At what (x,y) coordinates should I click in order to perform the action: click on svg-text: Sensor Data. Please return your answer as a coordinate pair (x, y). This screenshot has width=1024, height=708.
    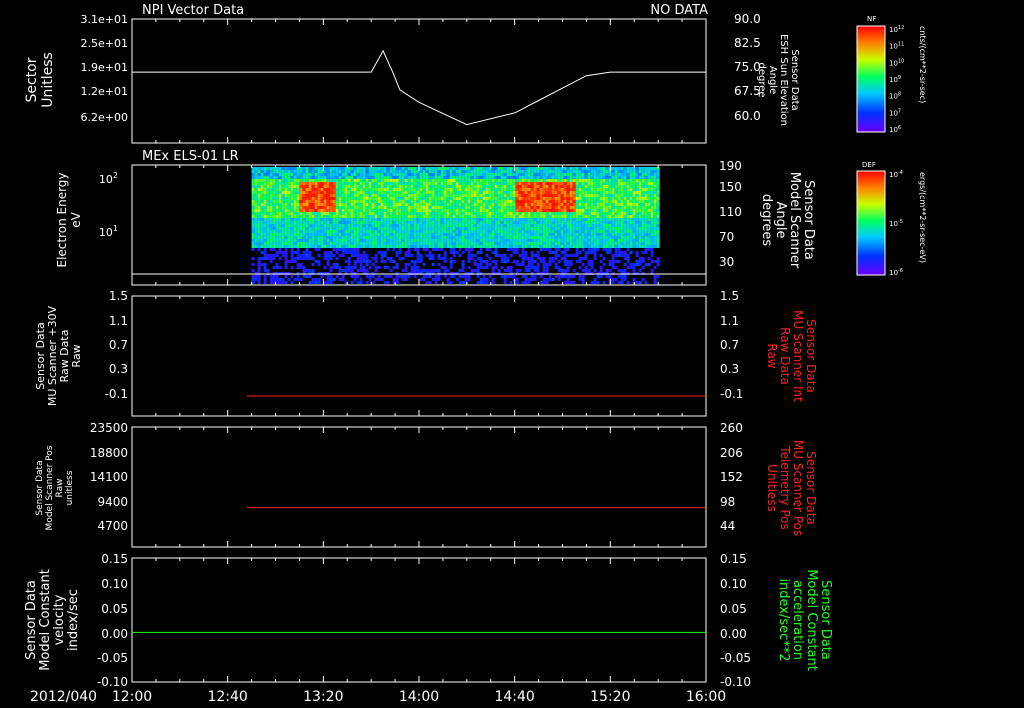
    Looking at the image, I should click on (40, 487).